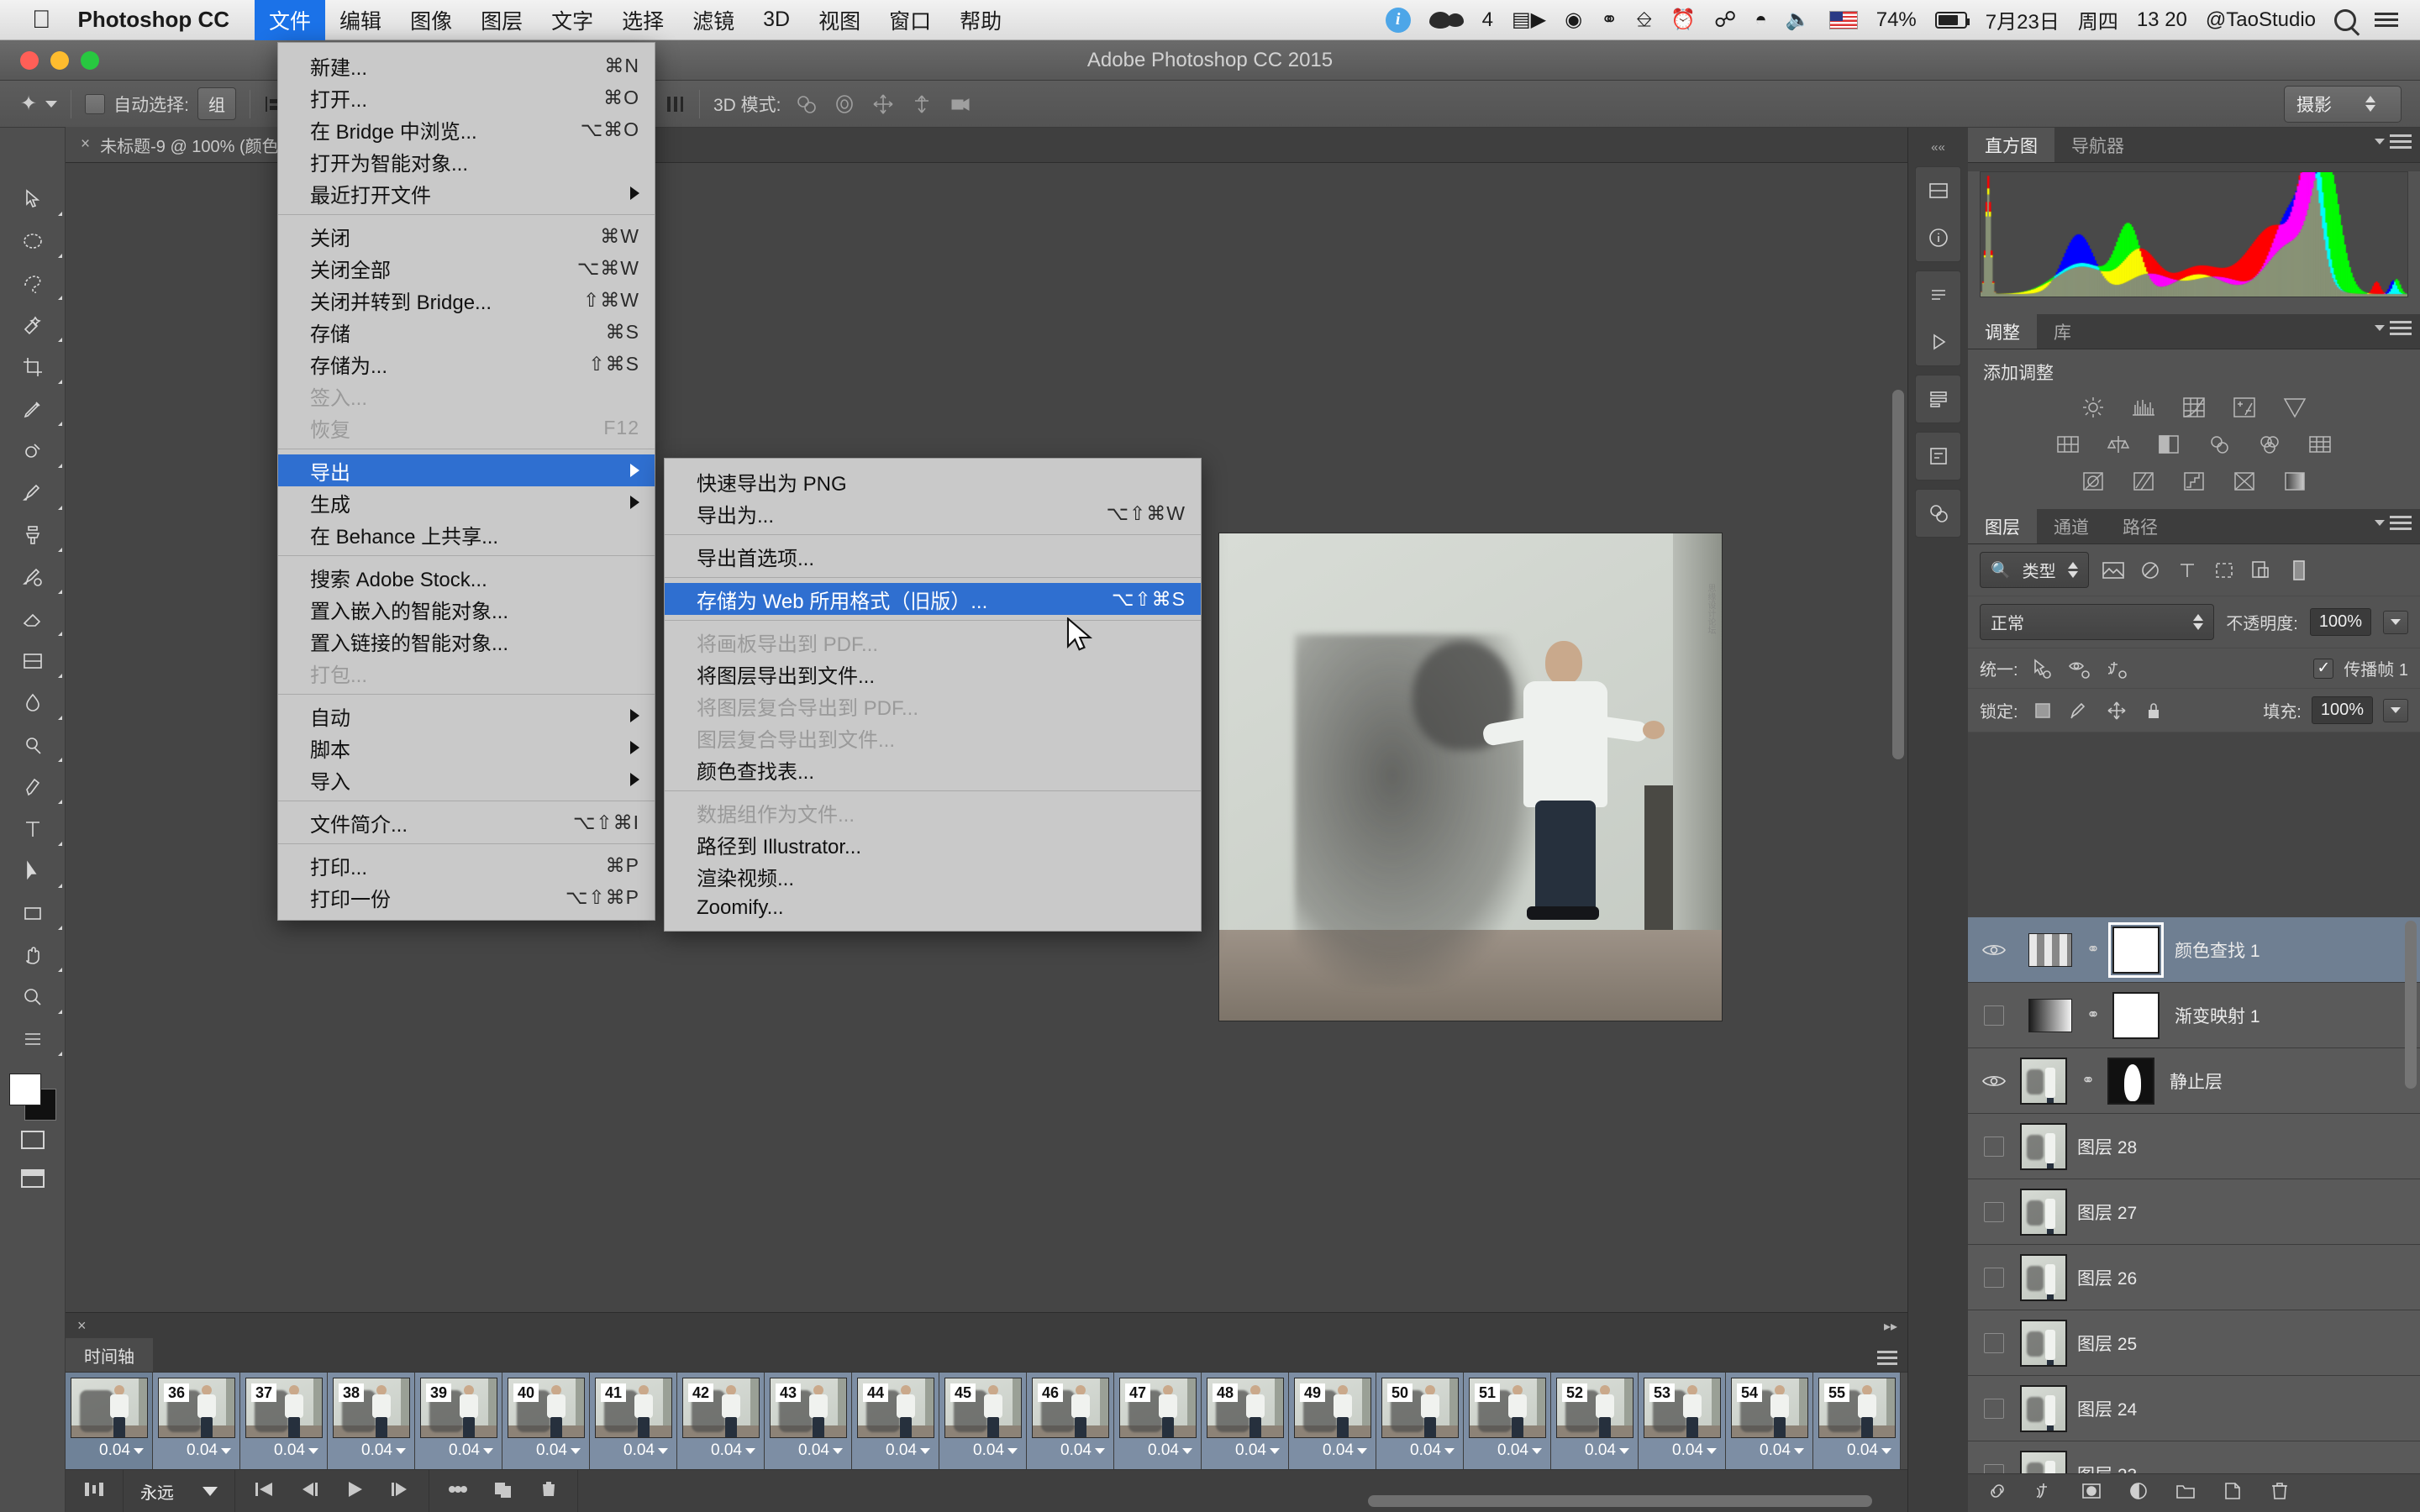  I want to click on brightness-contrast-icon, so click(2093, 407).